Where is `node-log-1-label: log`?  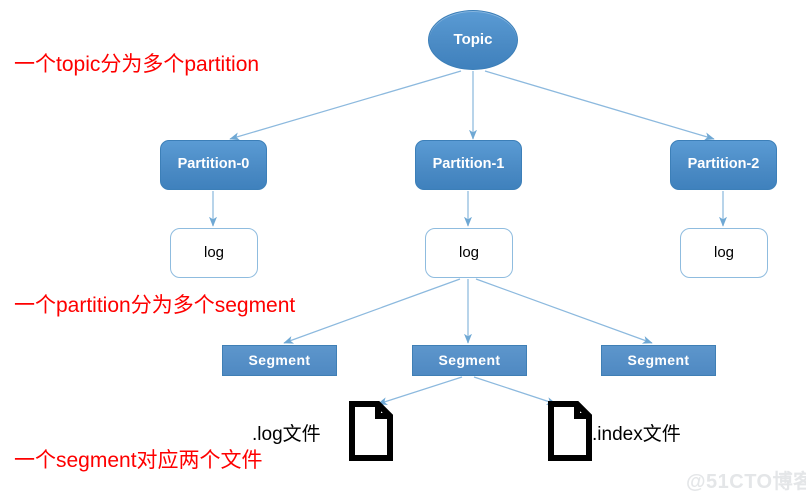 node-log-1-label: log is located at coordinates (469, 252).